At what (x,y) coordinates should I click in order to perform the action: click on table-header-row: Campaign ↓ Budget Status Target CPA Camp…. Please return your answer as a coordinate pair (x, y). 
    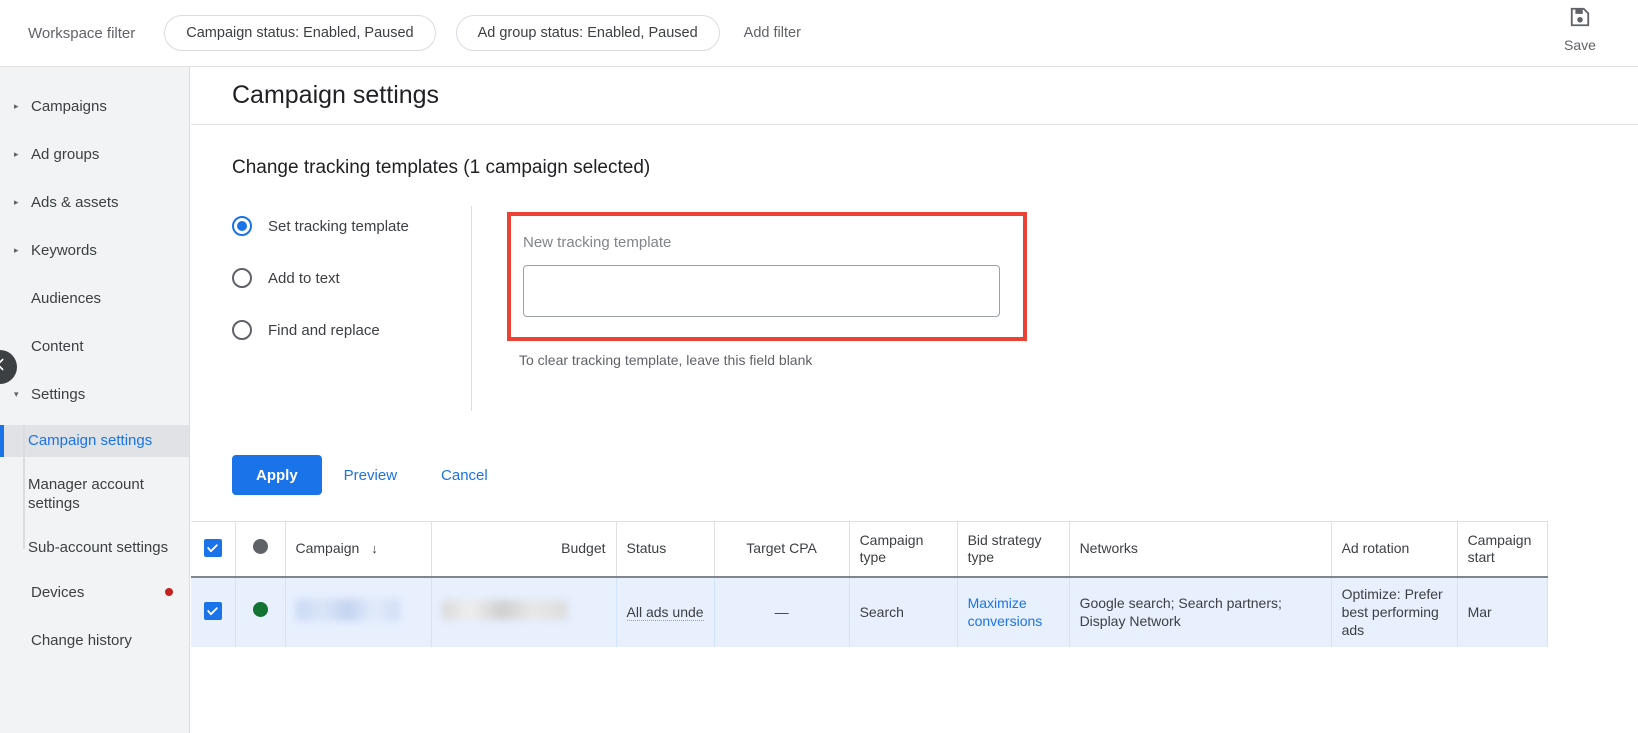
    Looking at the image, I should click on (869, 549).